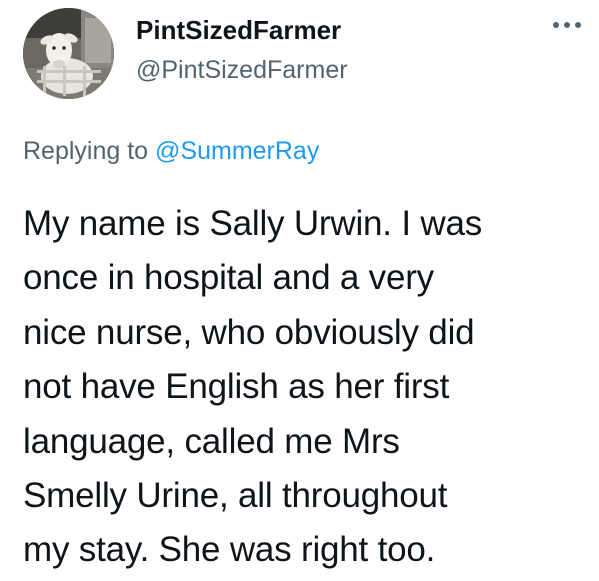  I want to click on tweet-text-line: not have English as her first, so click(236, 387).